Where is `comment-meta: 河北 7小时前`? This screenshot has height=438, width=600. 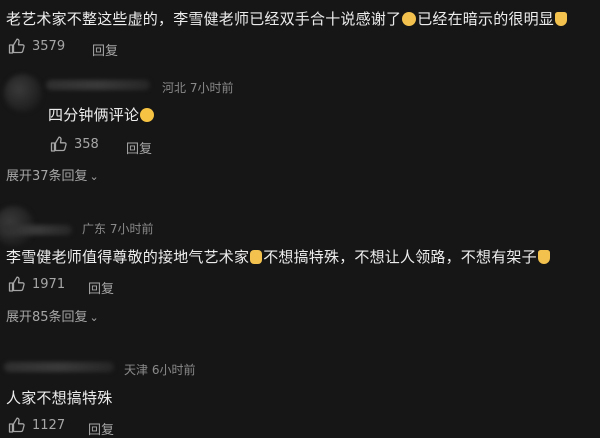 comment-meta: 河北 7小时前 is located at coordinates (197, 87).